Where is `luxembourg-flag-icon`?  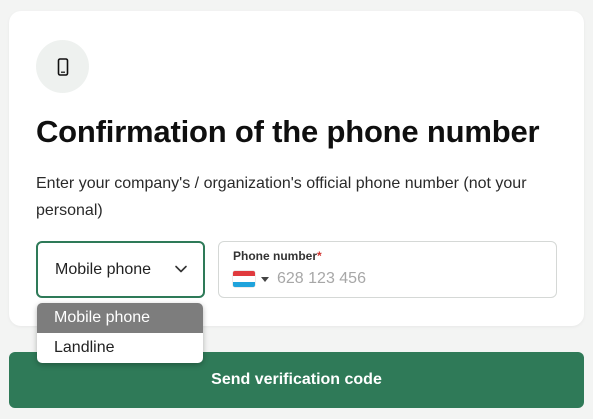
luxembourg-flag-icon is located at coordinates (244, 279).